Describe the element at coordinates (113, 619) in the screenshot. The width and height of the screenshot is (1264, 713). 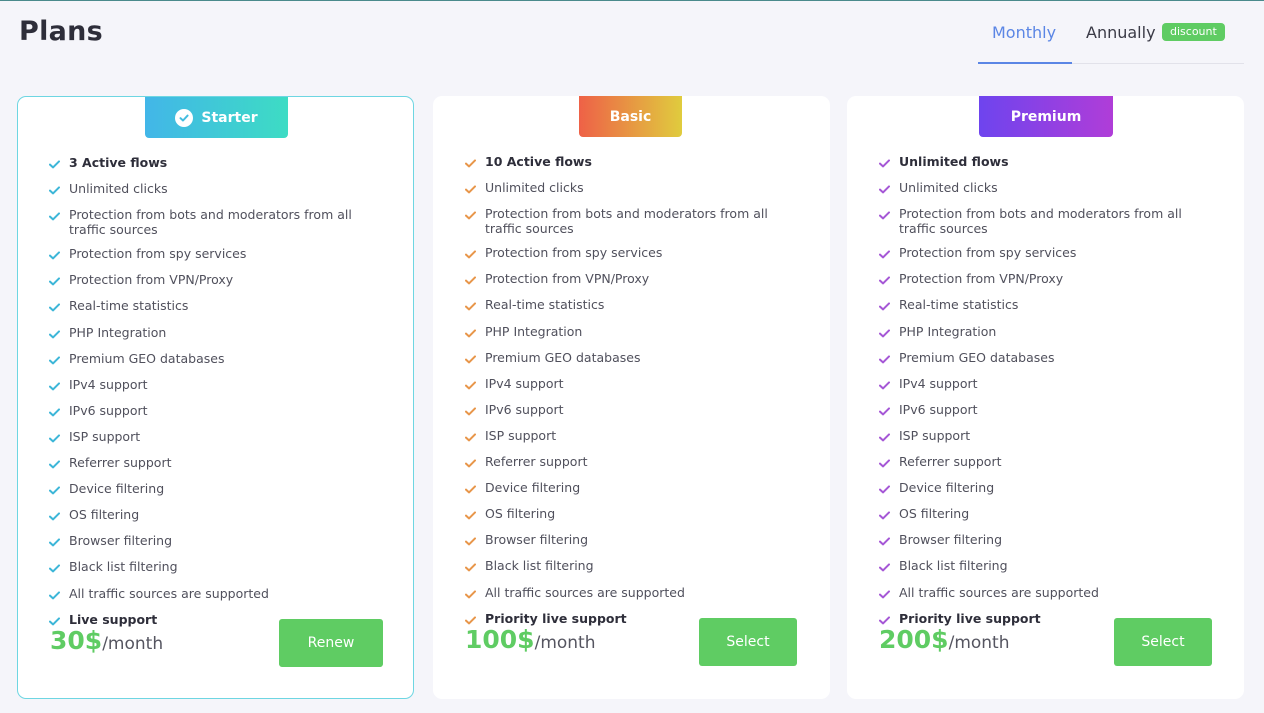
I see `feature-text: Live support` at that location.